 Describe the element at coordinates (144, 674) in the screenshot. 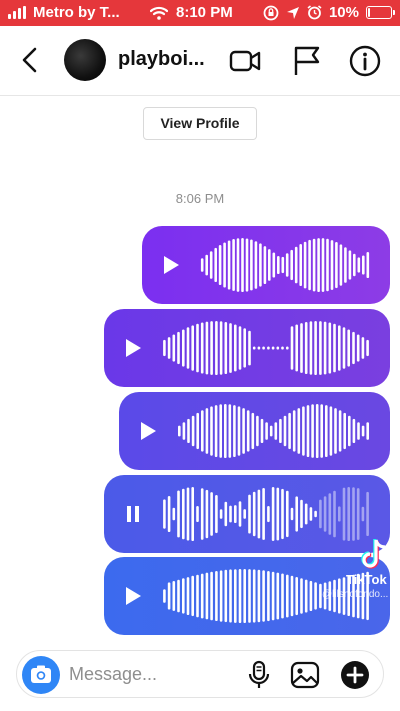

I see `message-input` at that location.